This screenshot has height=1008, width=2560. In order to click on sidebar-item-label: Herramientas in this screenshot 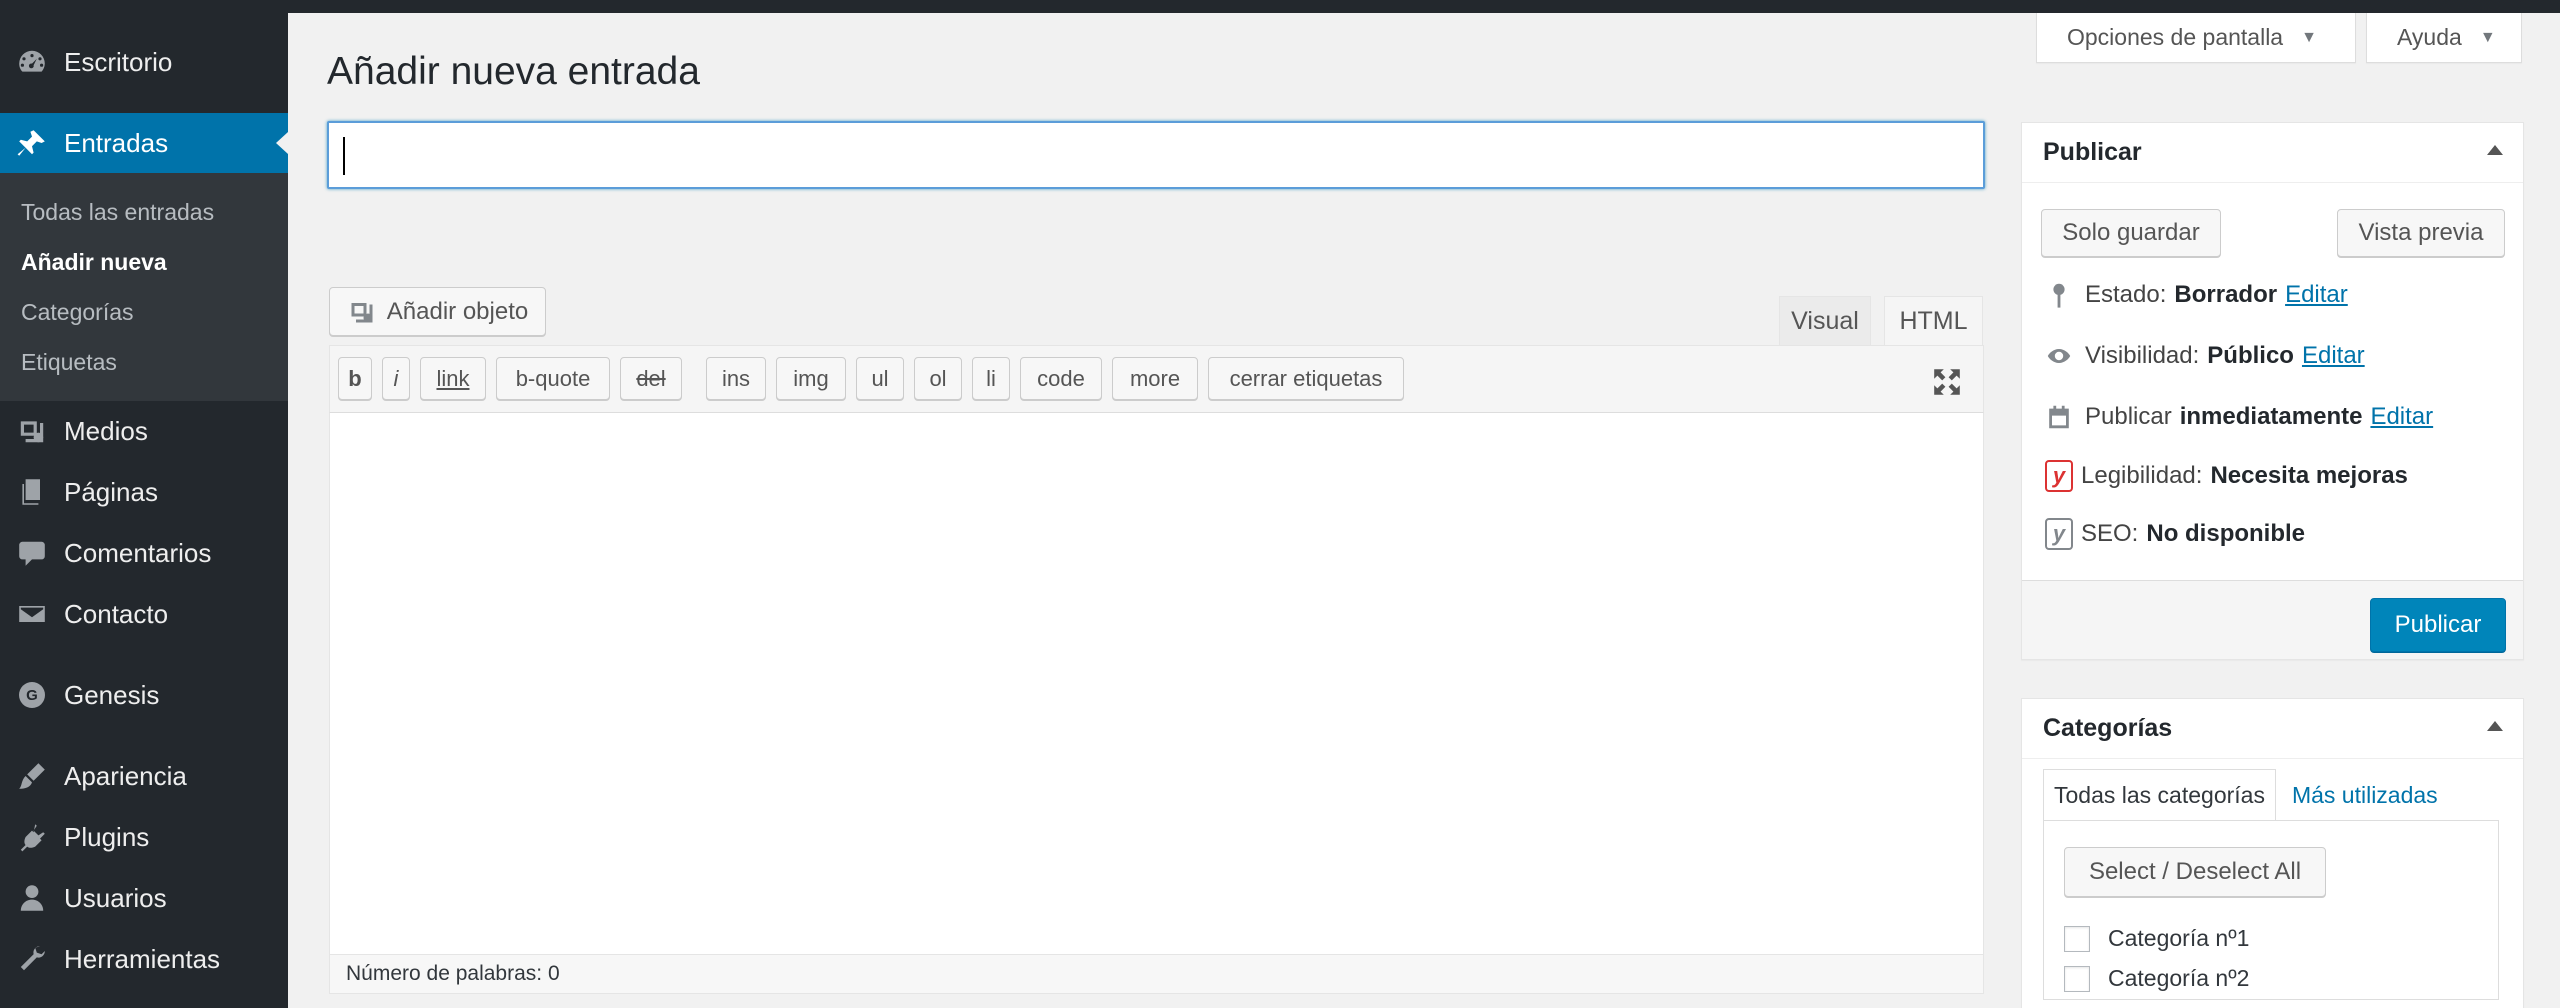, I will do `click(142, 958)`.